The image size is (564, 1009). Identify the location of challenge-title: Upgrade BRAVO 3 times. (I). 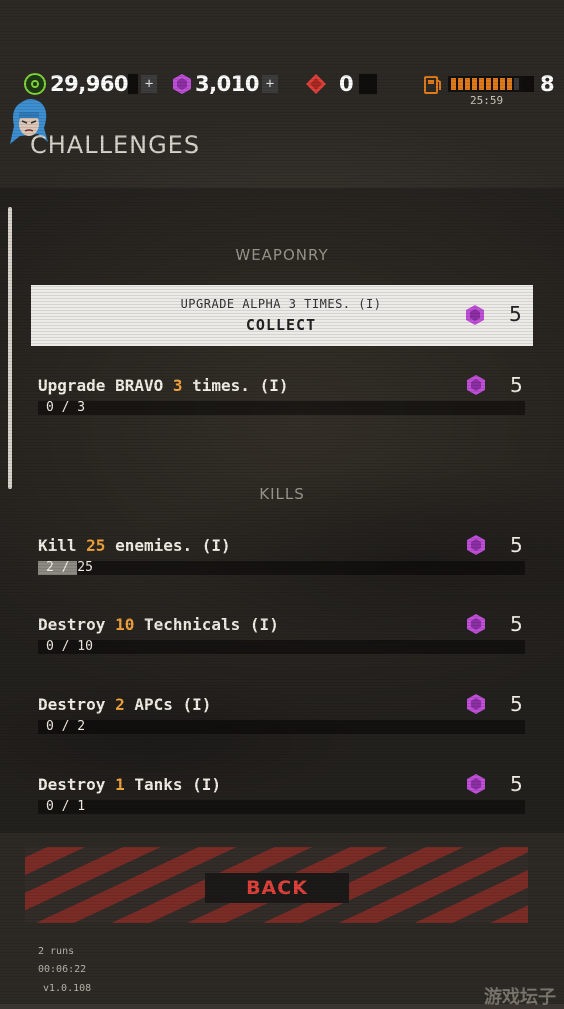
(163, 385).